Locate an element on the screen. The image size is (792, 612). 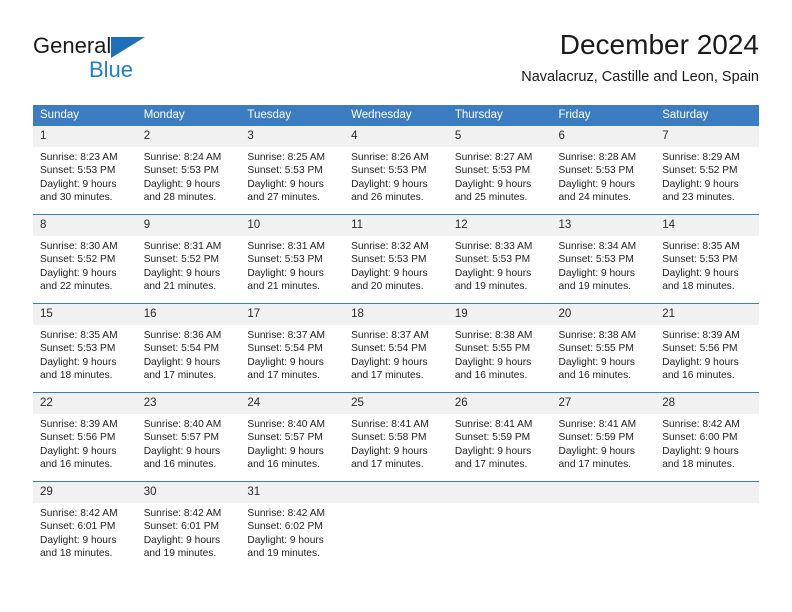
sunset-text: Sunset: 5:59 PM is located at coordinates (596, 438).